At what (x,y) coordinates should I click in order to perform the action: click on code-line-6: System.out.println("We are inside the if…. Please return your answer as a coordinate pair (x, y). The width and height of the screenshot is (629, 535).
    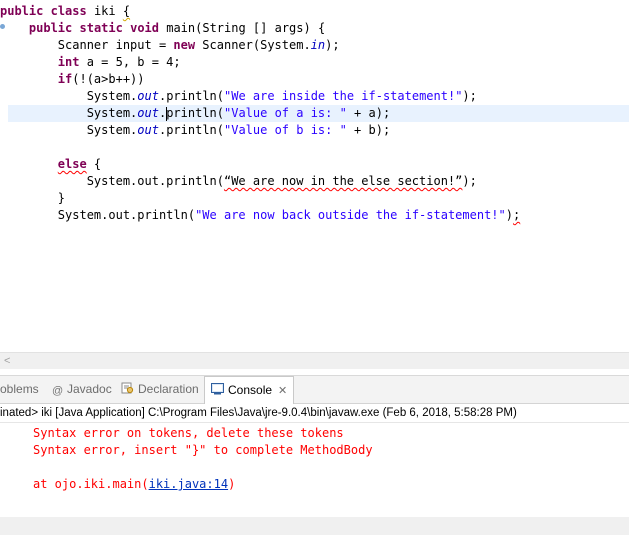
    Looking at the image, I should click on (314, 96).